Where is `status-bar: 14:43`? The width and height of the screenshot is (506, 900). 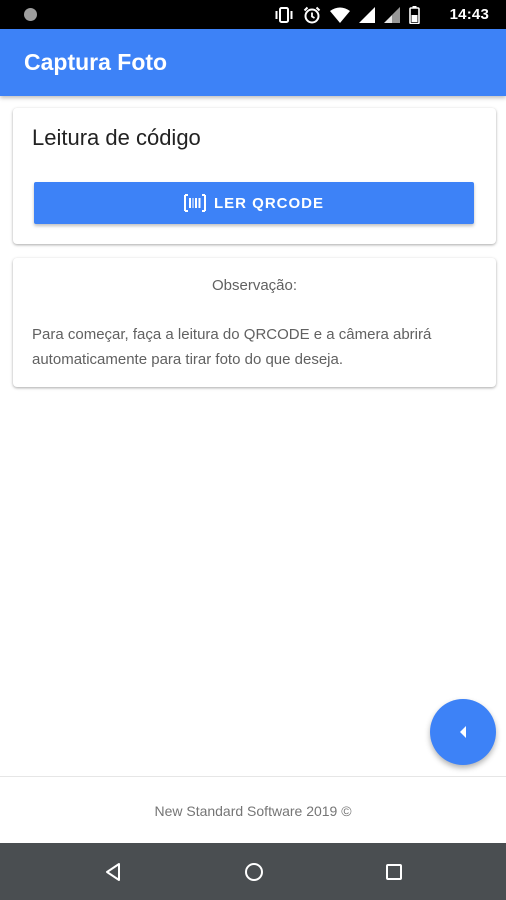
status-bar: 14:43 is located at coordinates (253, 14).